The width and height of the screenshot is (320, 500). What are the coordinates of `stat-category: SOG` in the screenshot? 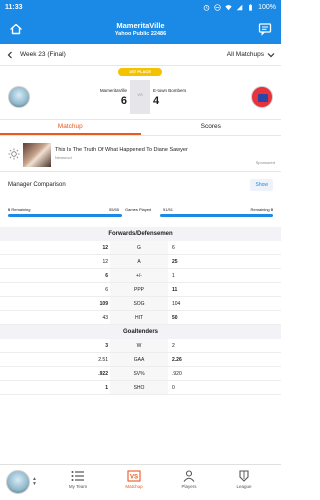 It's located at (139, 303).